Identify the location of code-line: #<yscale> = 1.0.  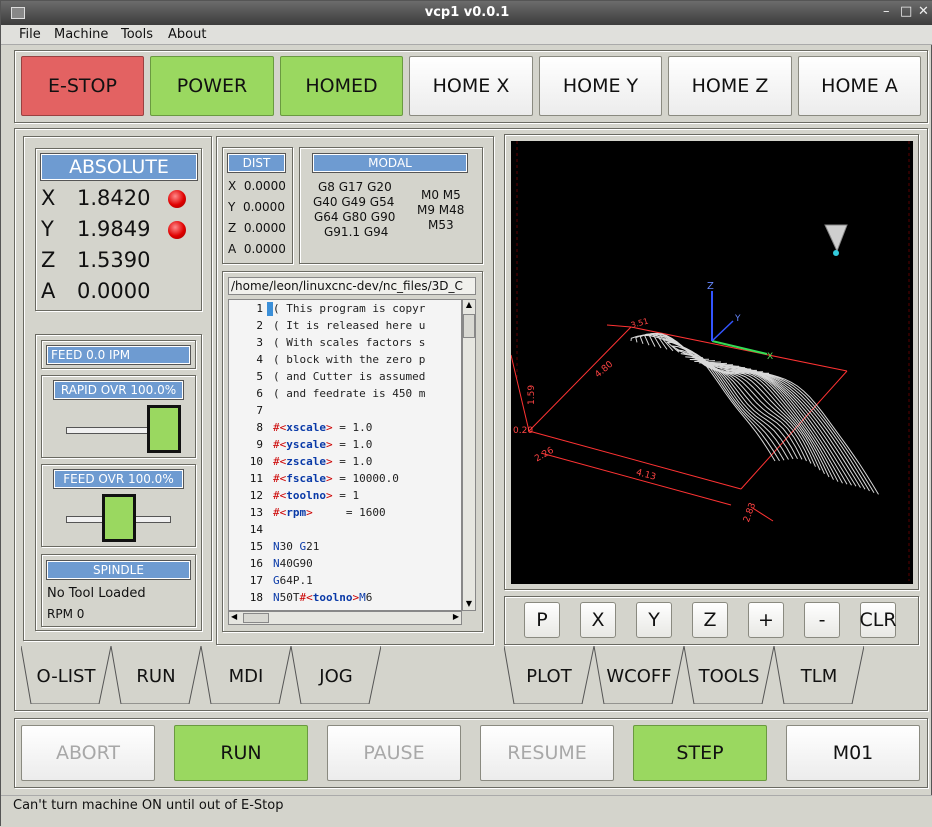
(323, 444).